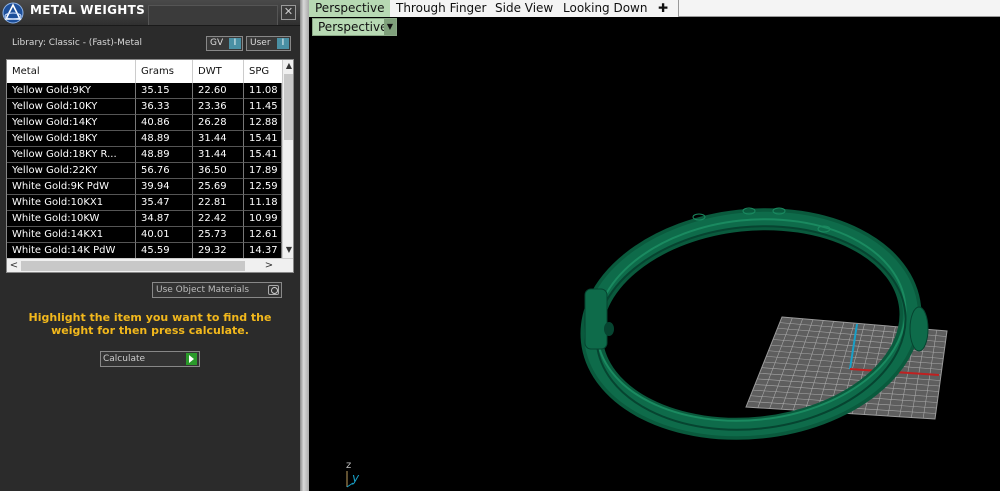 The height and width of the screenshot is (491, 1000). Describe the element at coordinates (263, 91) in the screenshot. I see `table-cell: 11.08` at that location.